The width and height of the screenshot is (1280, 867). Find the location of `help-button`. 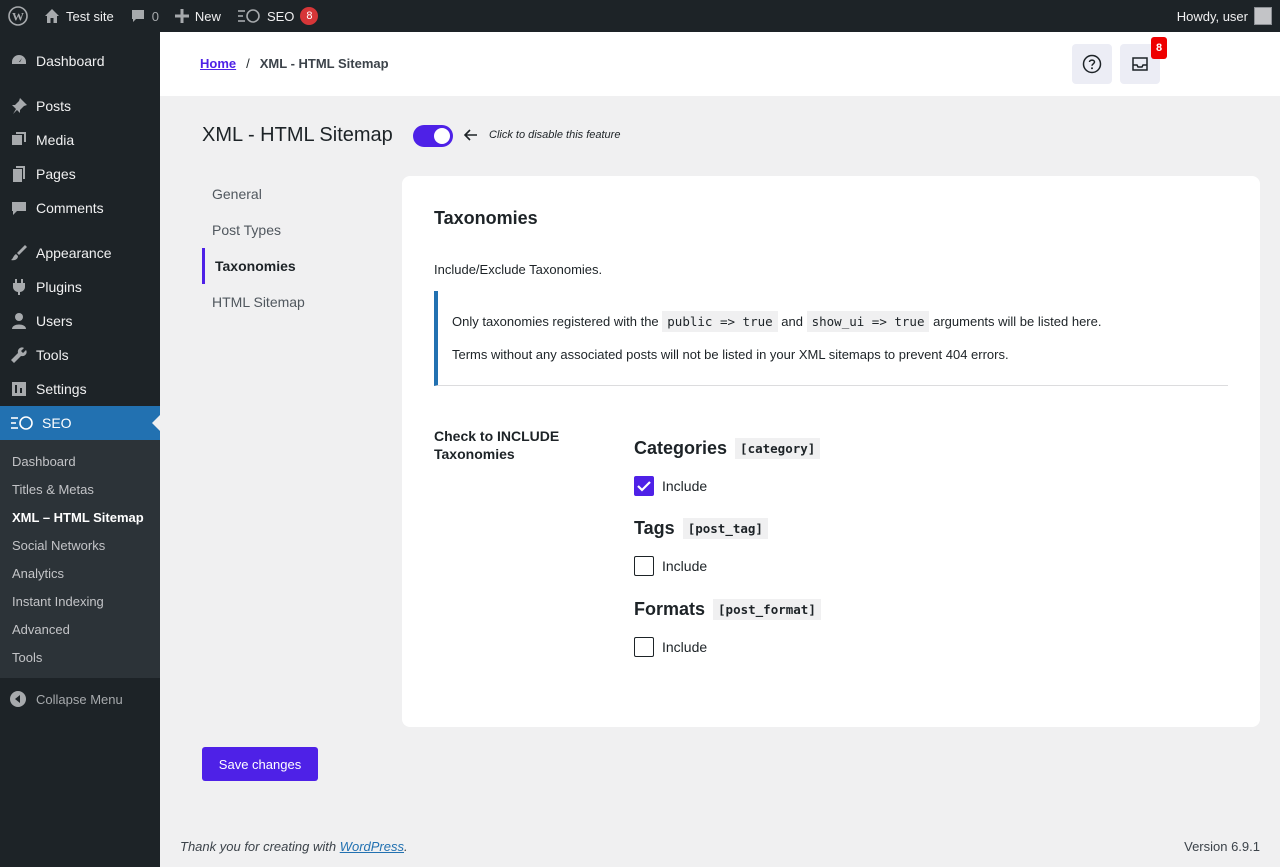

help-button is located at coordinates (1092, 64).